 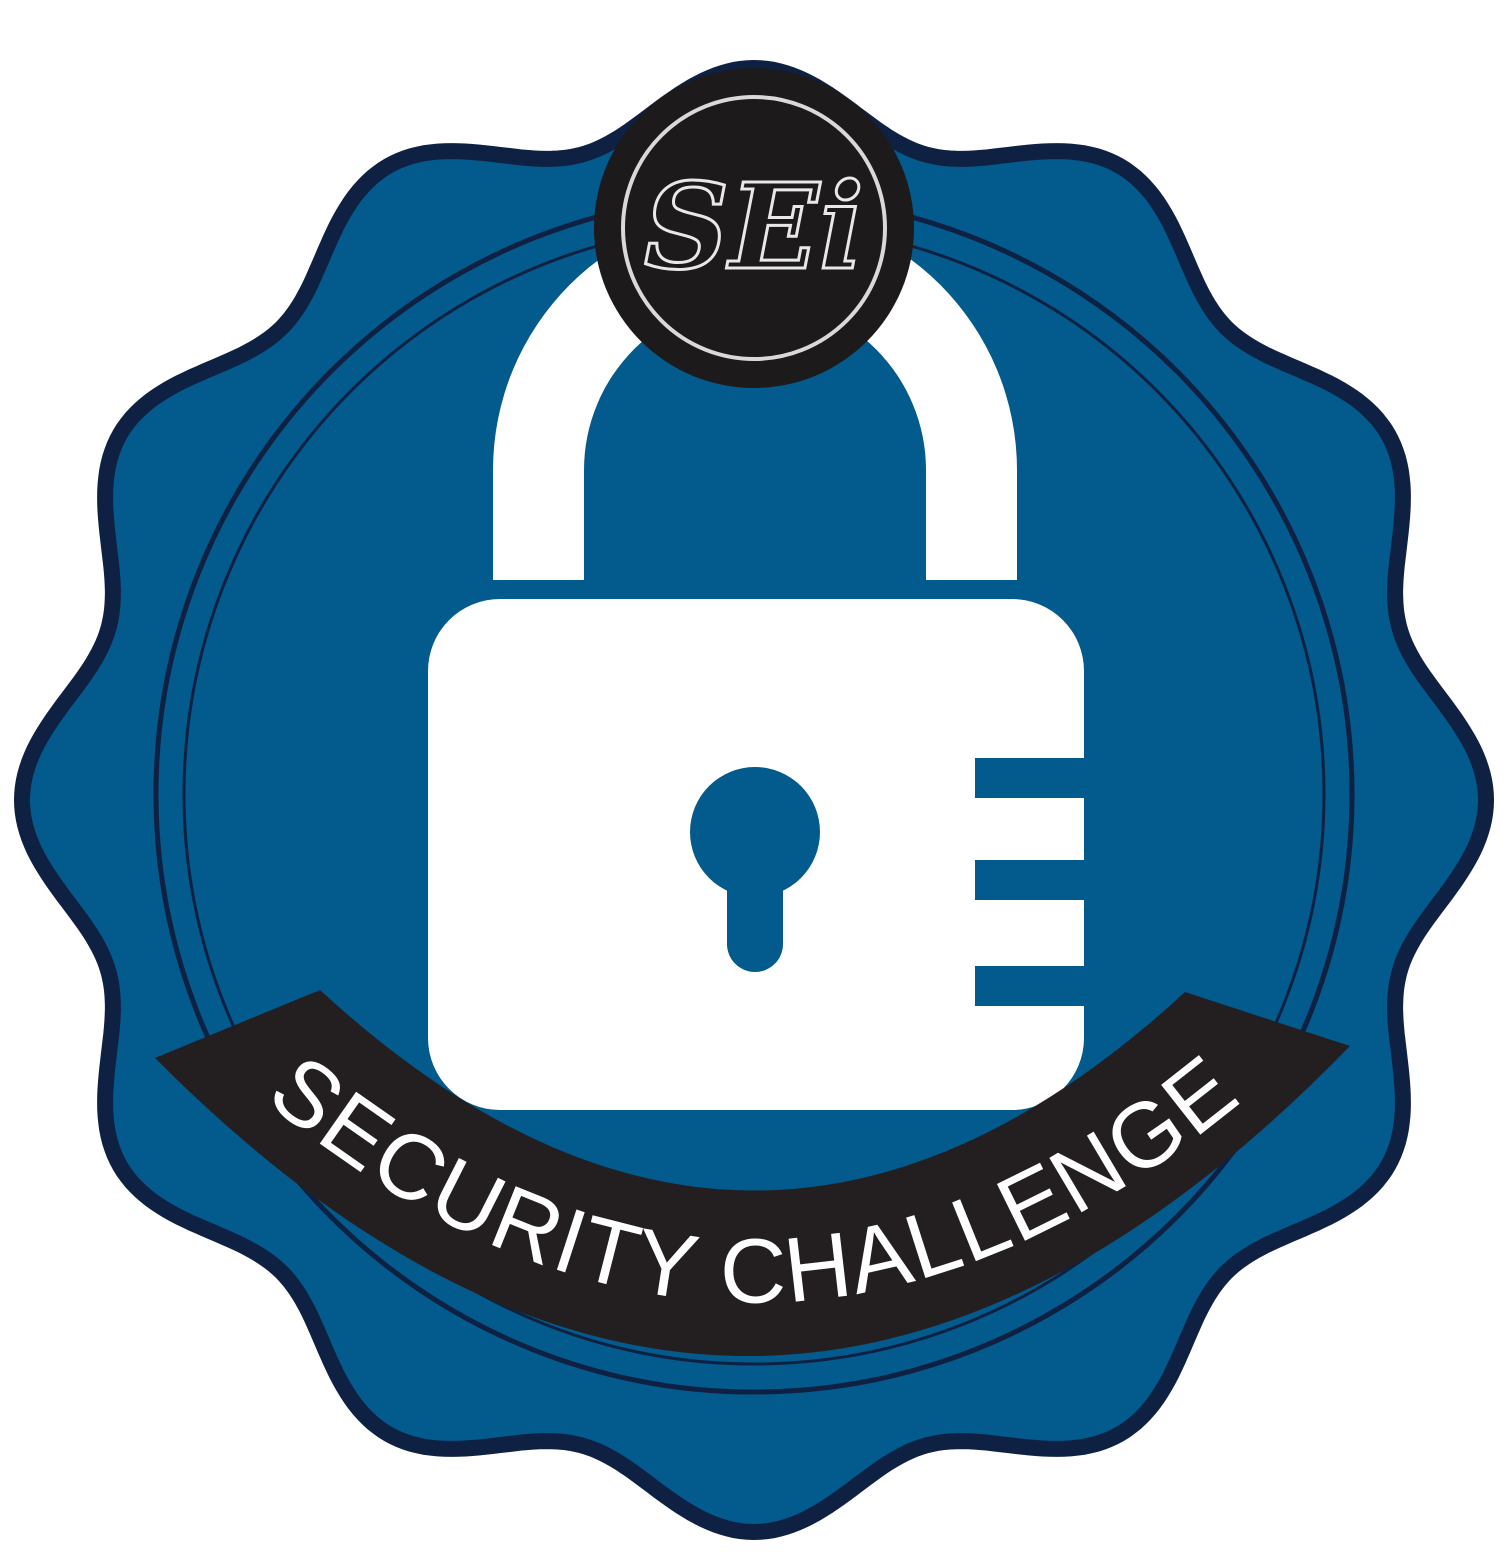 I want to click on padlock-notch-bottom, so click(x=1031, y=986).